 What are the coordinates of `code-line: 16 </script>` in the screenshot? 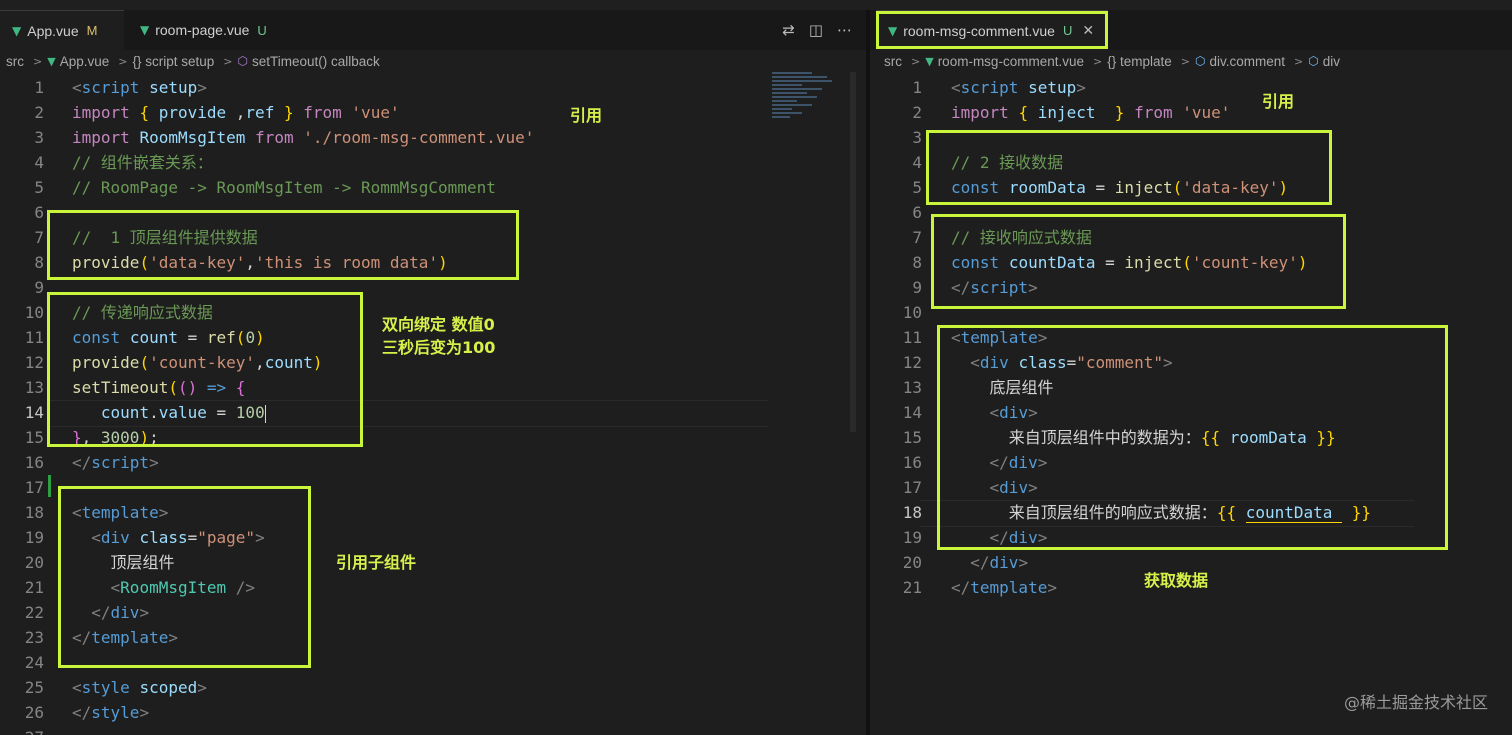 It's located at (433, 462).